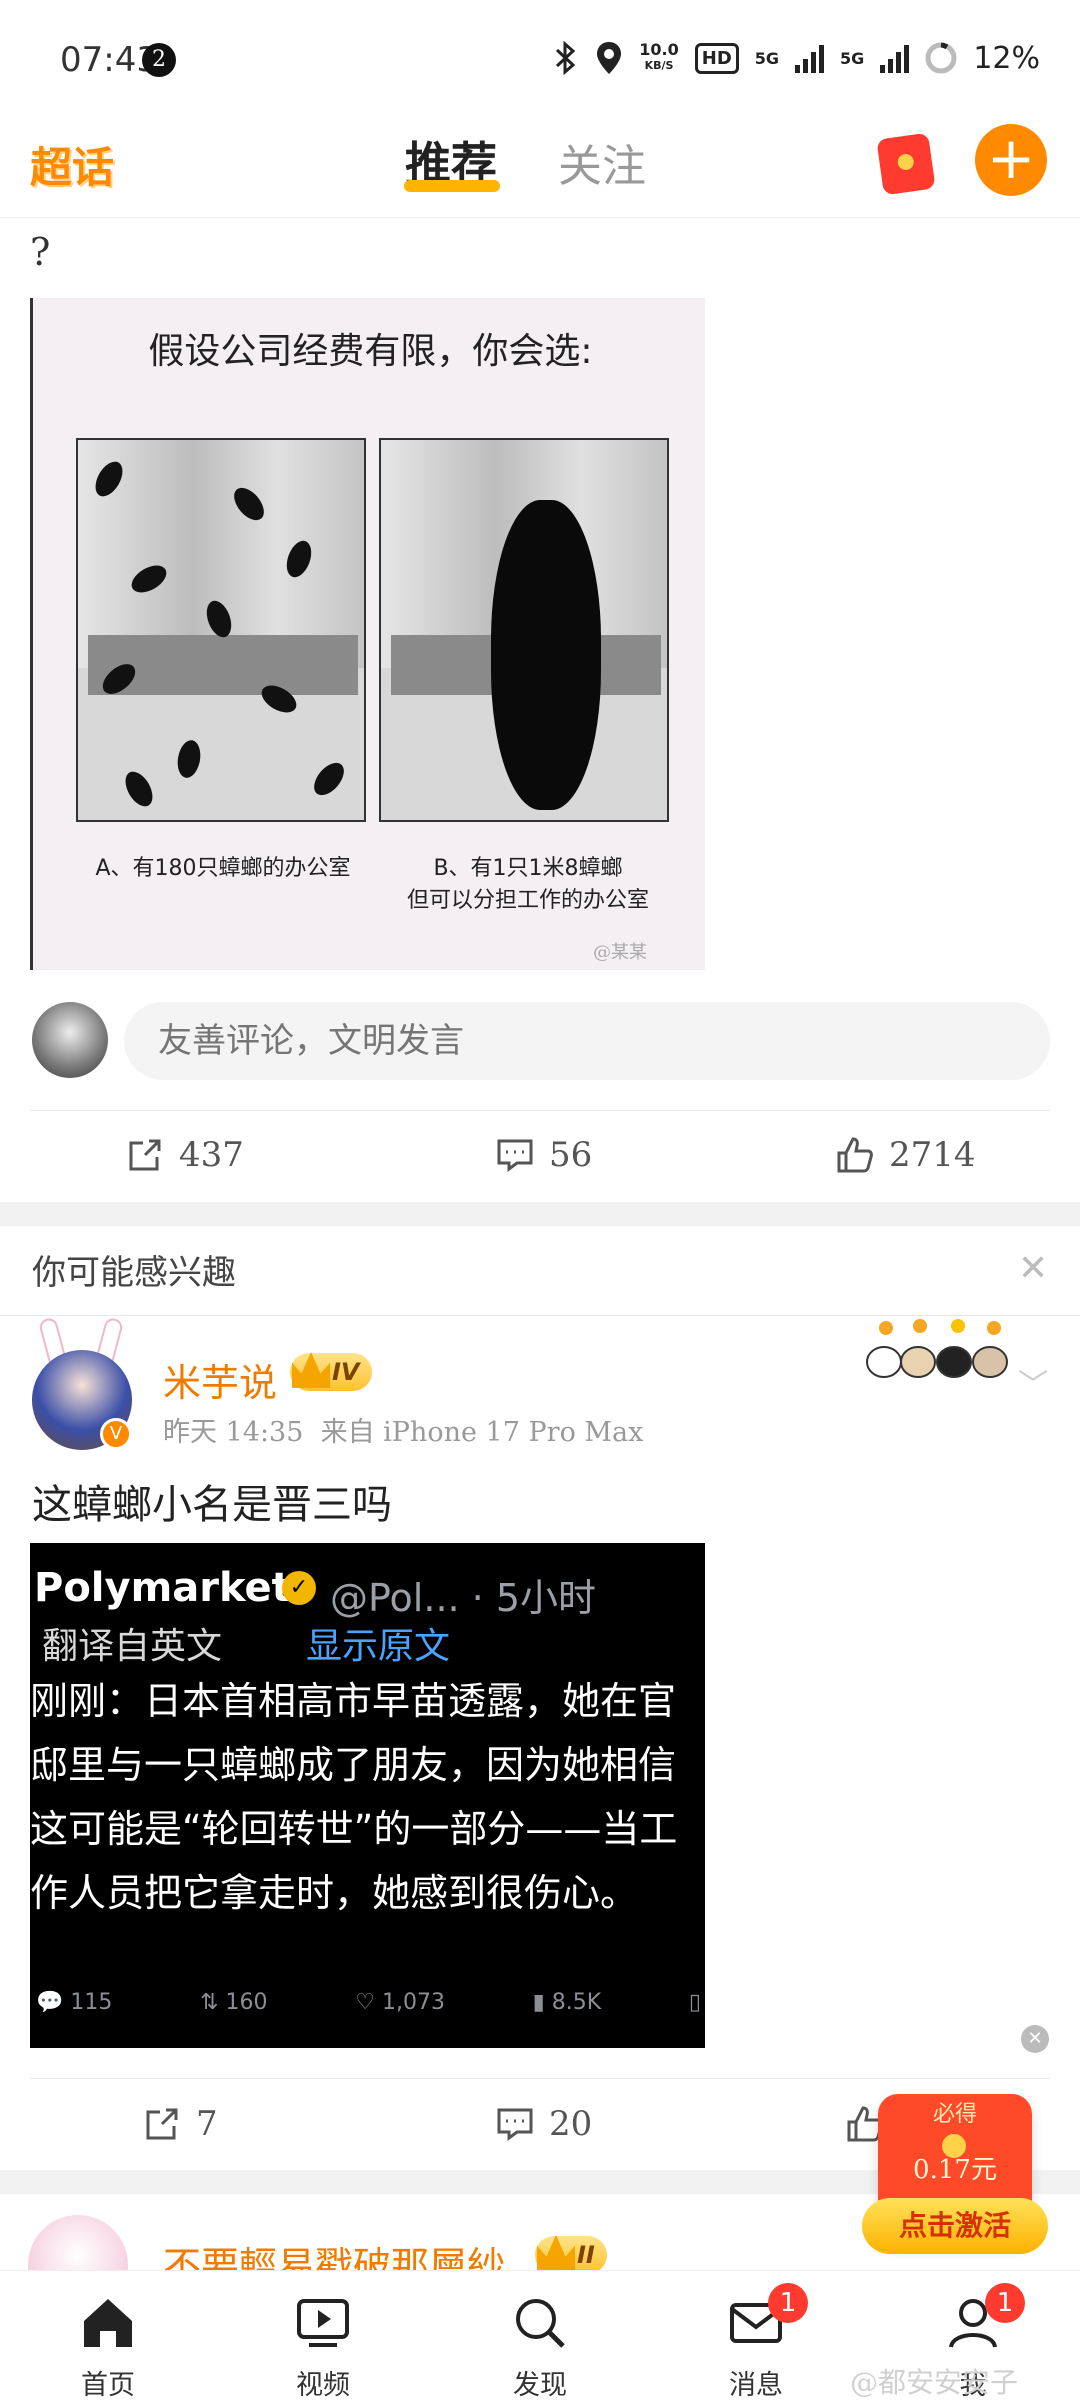 Image resolution: width=1080 pixels, height=2400 pixels. I want to click on chevron-down-icon: ﹀, so click(1033, 1382).